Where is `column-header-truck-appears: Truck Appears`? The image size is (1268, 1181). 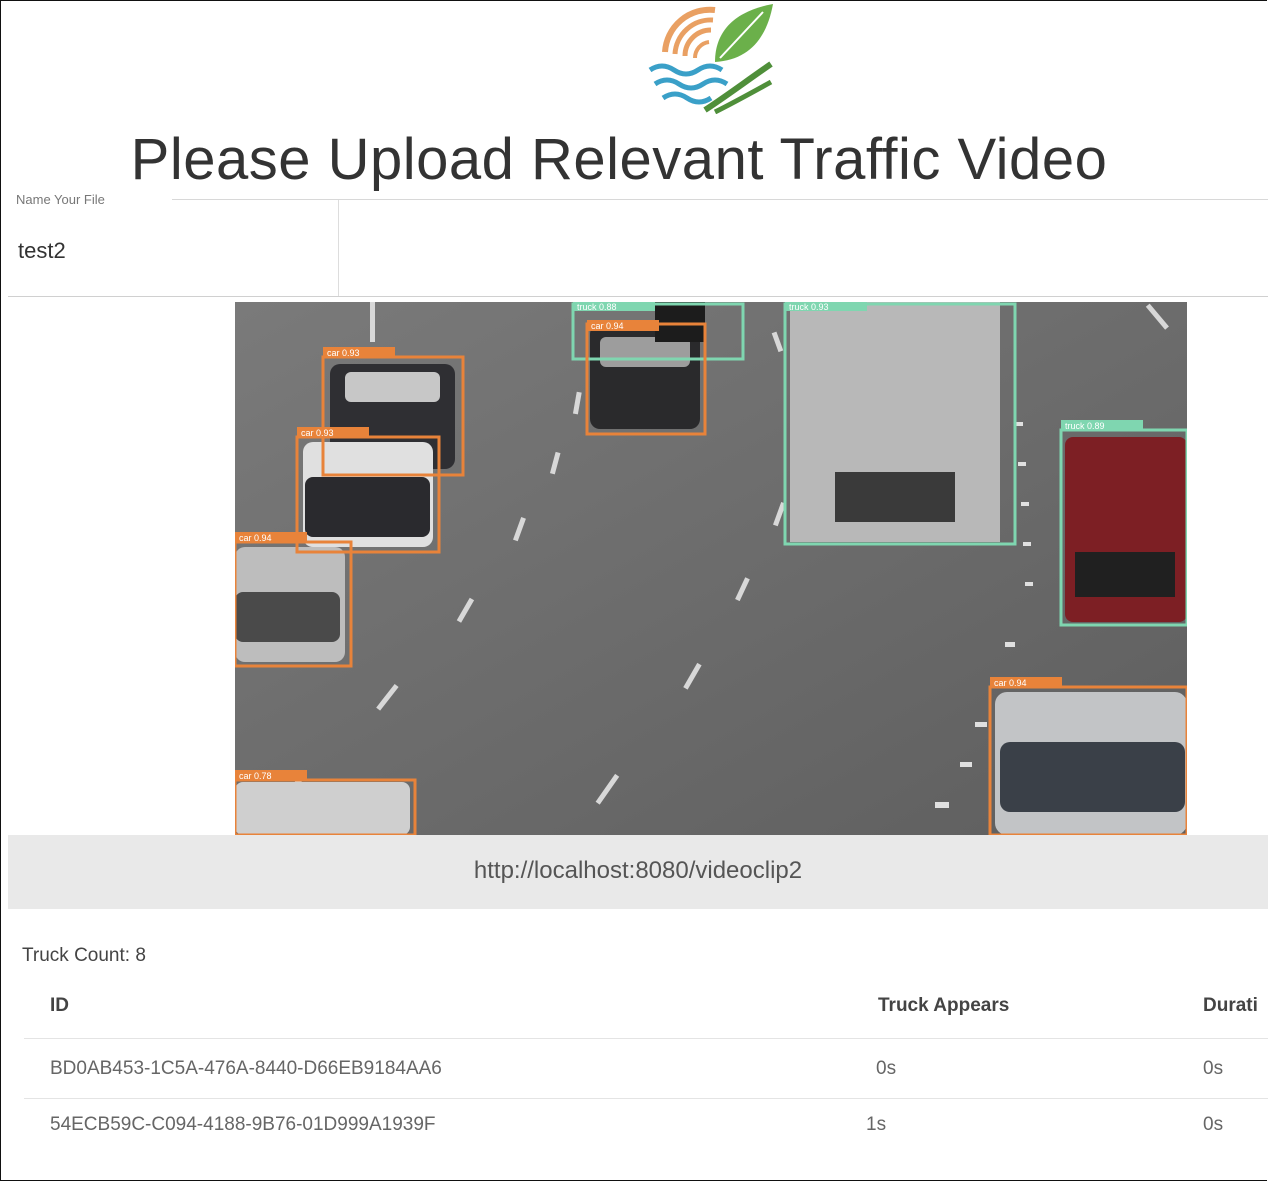
column-header-truck-appears: Truck Appears is located at coordinates (943, 1006).